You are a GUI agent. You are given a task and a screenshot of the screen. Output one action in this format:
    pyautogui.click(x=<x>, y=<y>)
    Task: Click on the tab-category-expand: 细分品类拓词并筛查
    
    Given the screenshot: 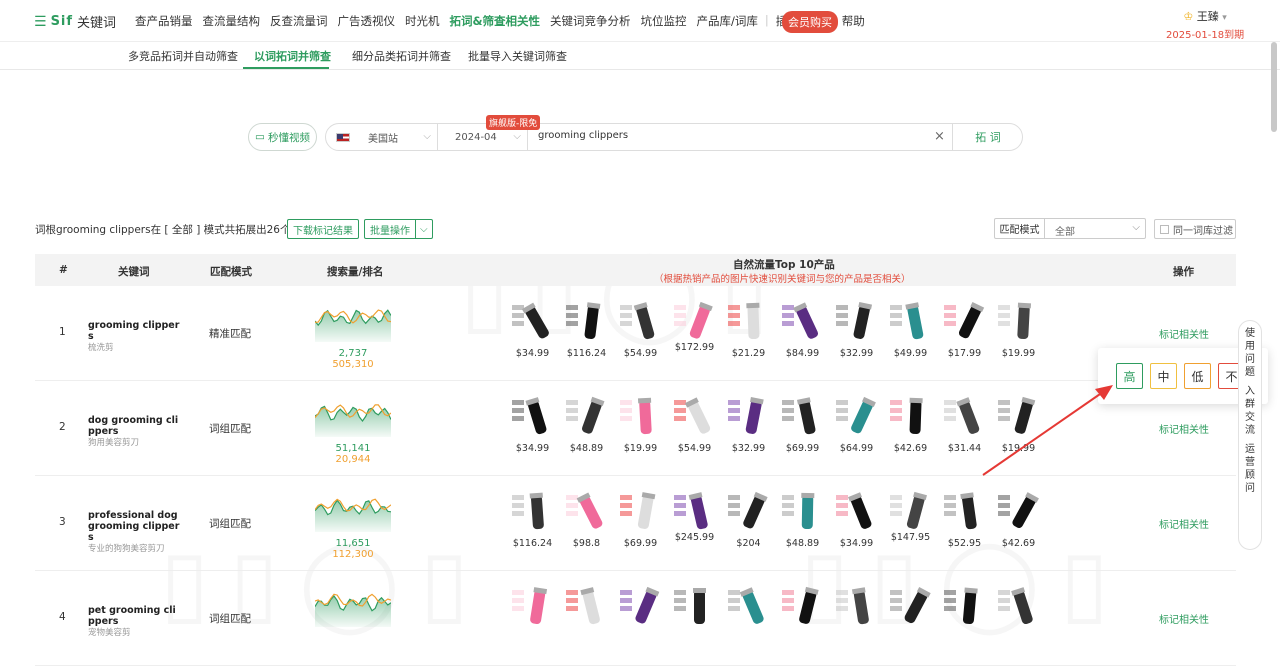 What is the action you would take?
    pyautogui.click(x=401, y=56)
    